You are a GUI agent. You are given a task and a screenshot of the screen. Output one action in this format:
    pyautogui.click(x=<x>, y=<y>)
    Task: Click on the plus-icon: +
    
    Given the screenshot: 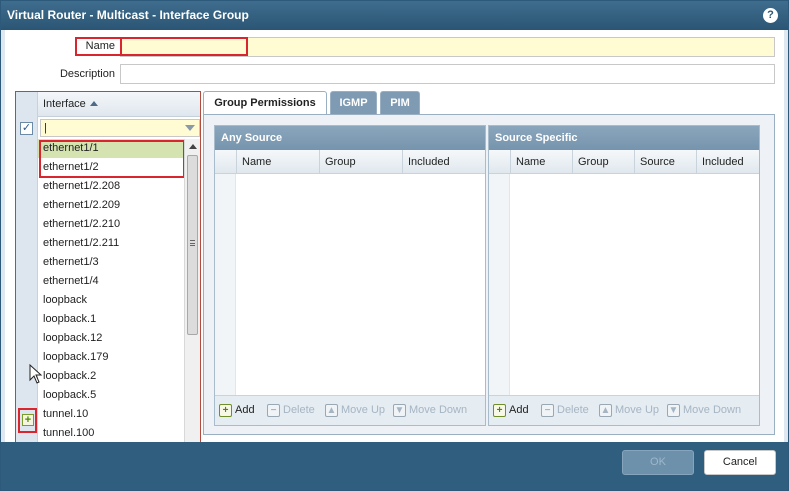 What is the action you would take?
    pyautogui.click(x=28, y=420)
    